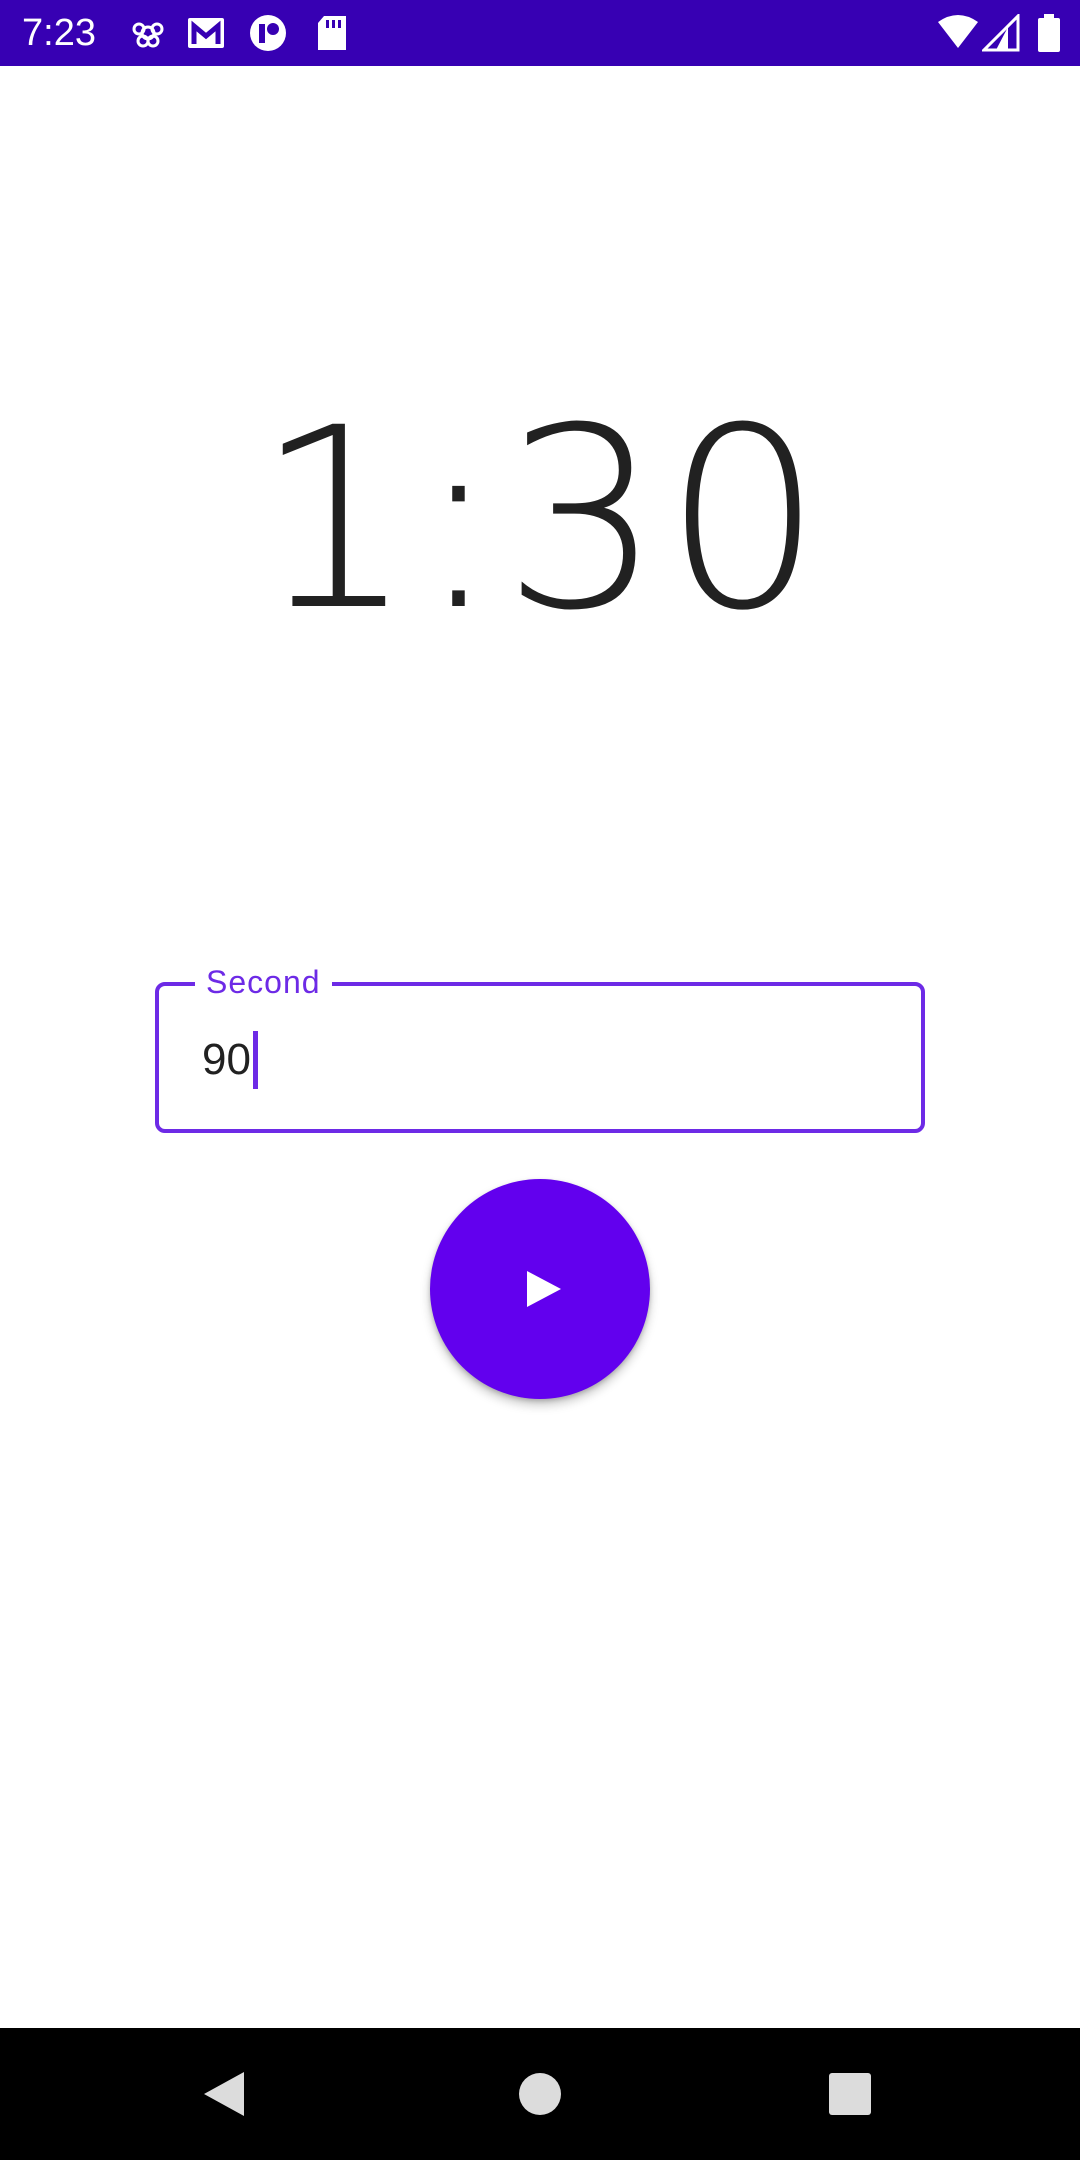  Describe the element at coordinates (148, 33) in the screenshot. I see `app-notification-icon` at that location.